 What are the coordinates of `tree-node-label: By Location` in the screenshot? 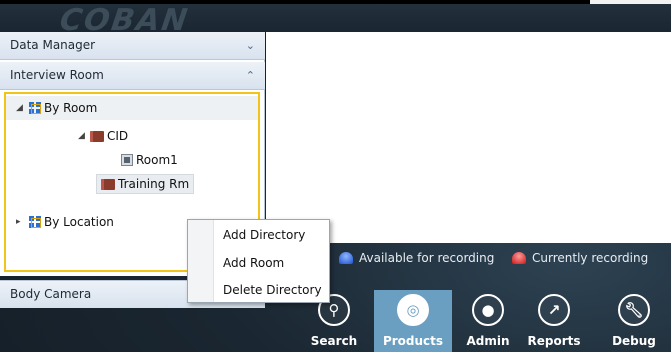 It's located at (79, 222).